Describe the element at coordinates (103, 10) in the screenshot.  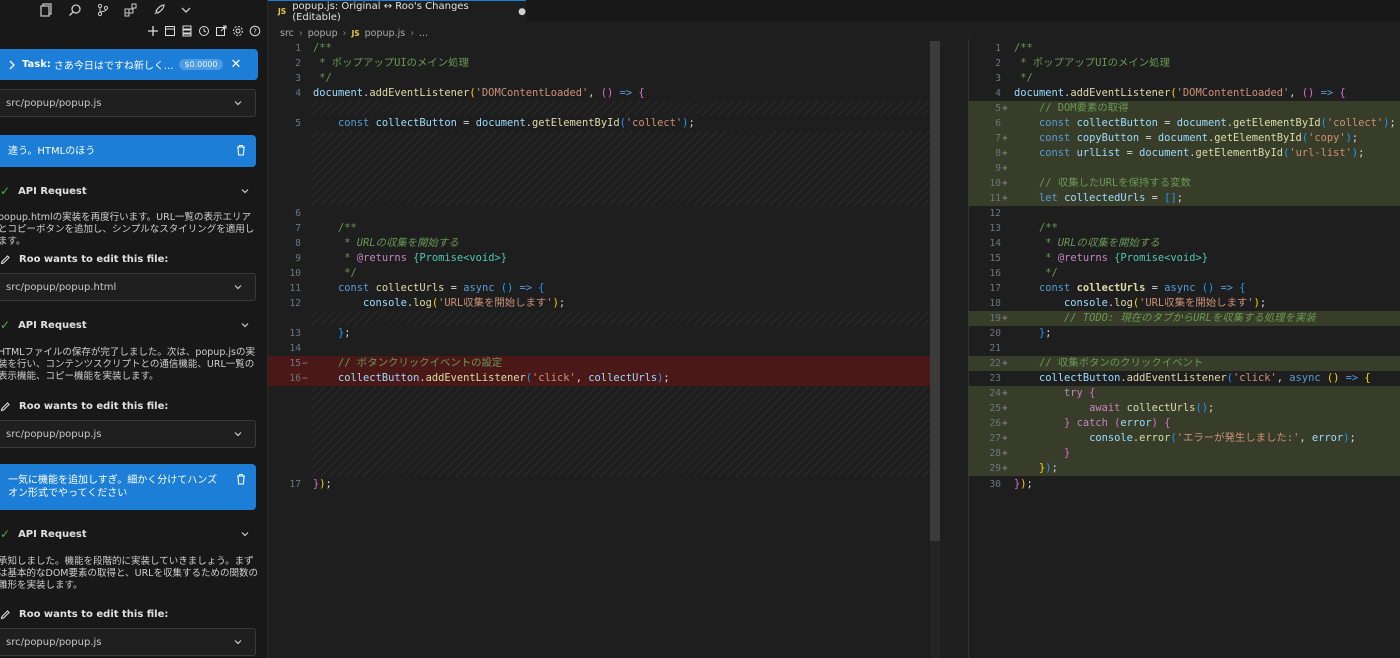
I see `source-control-icon` at that location.